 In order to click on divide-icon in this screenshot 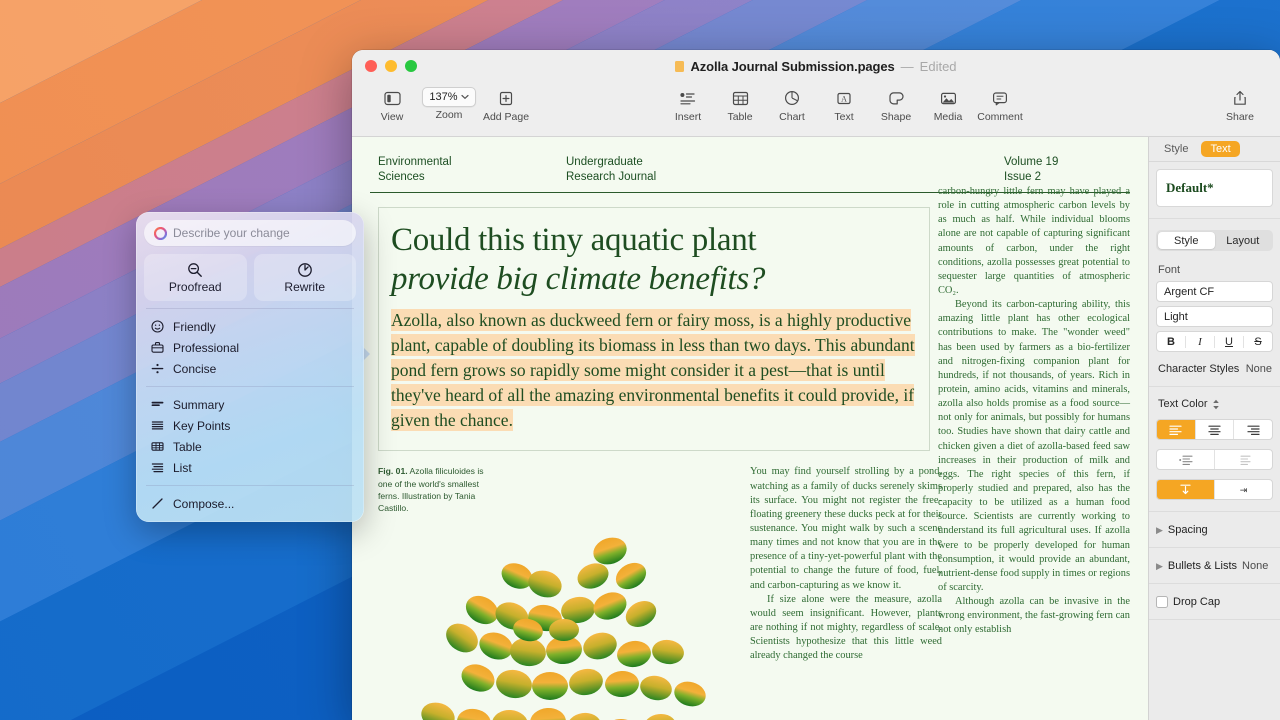, I will do `click(157, 368)`.